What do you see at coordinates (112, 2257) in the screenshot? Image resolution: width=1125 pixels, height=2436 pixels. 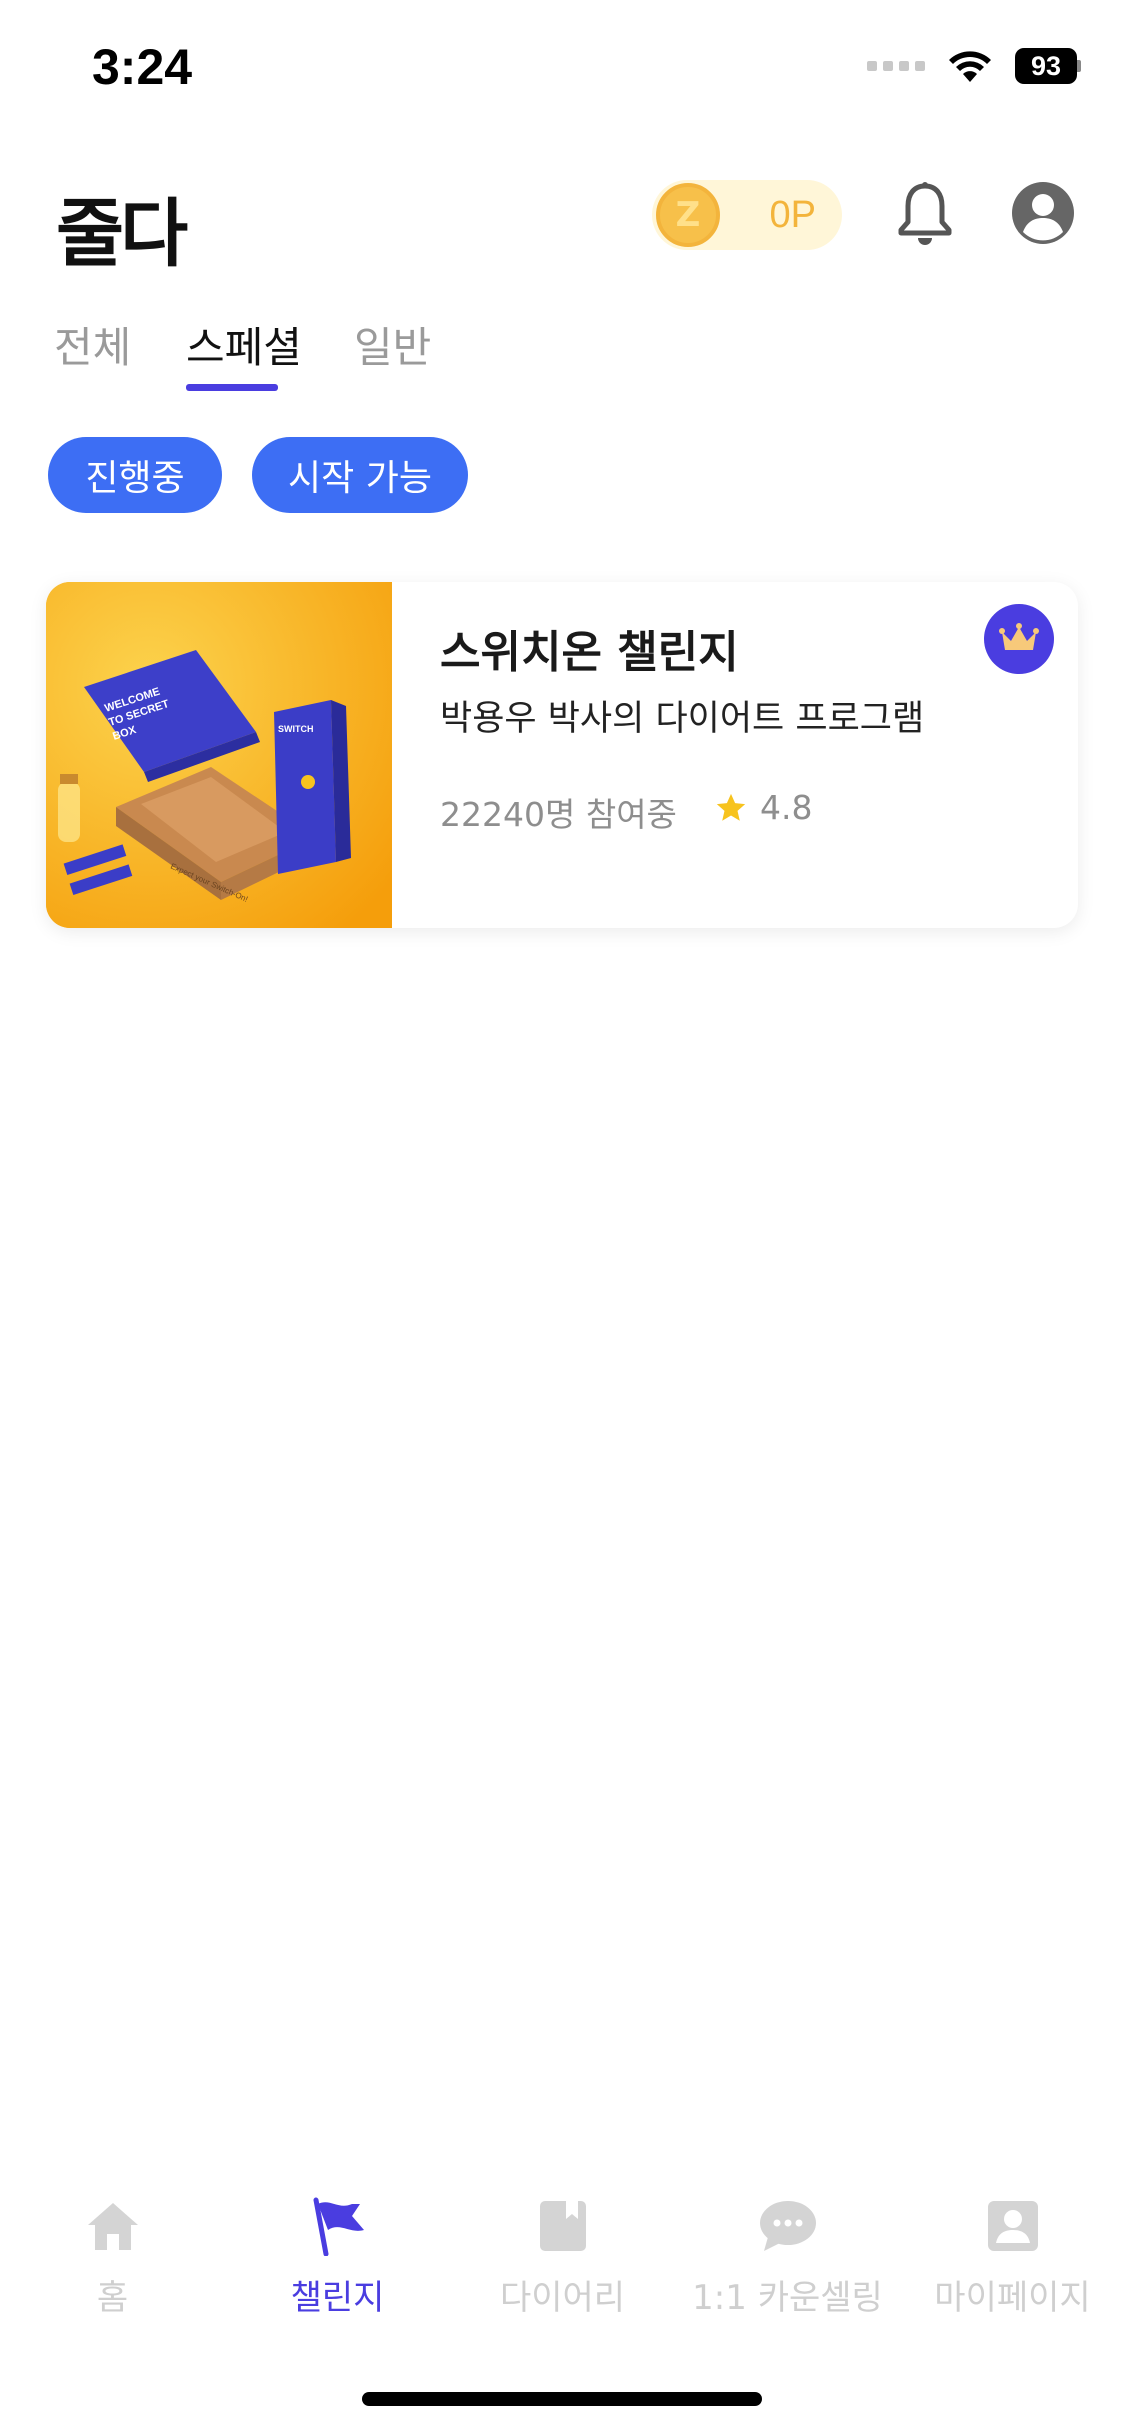 I see `nav-home: 홈` at bounding box center [112, 2257].